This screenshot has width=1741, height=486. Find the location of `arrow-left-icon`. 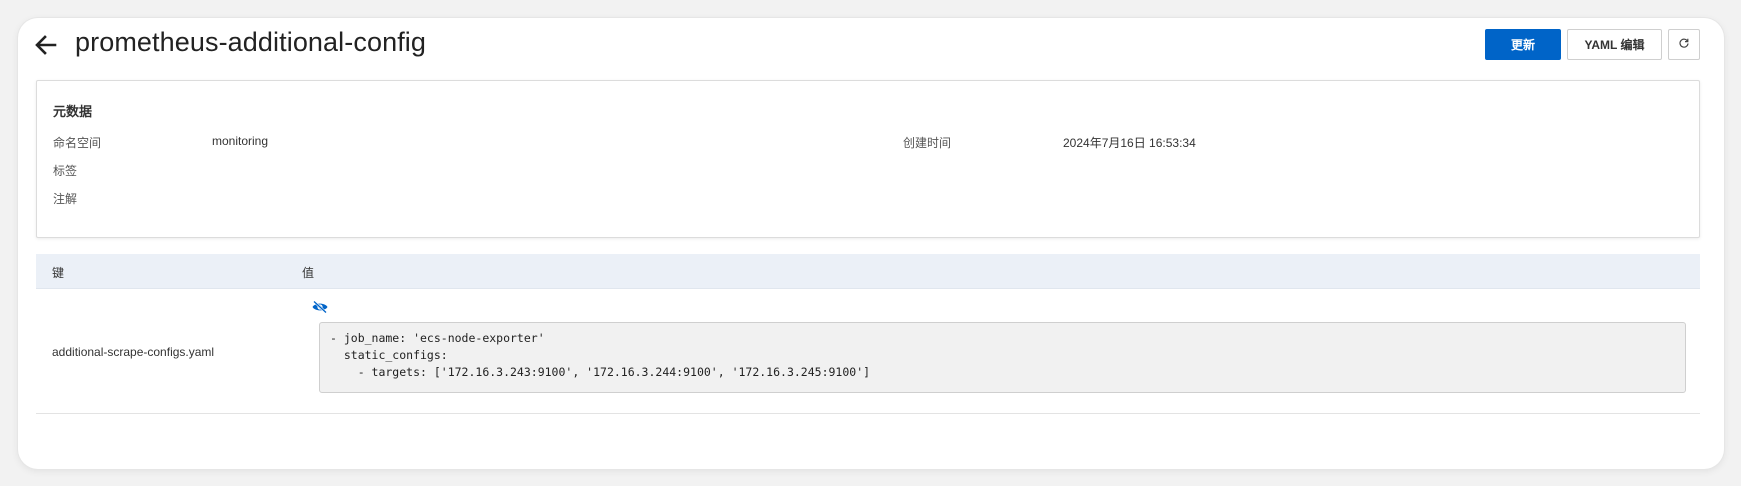

arrow-left-icon is located at coordinates (46, 45).